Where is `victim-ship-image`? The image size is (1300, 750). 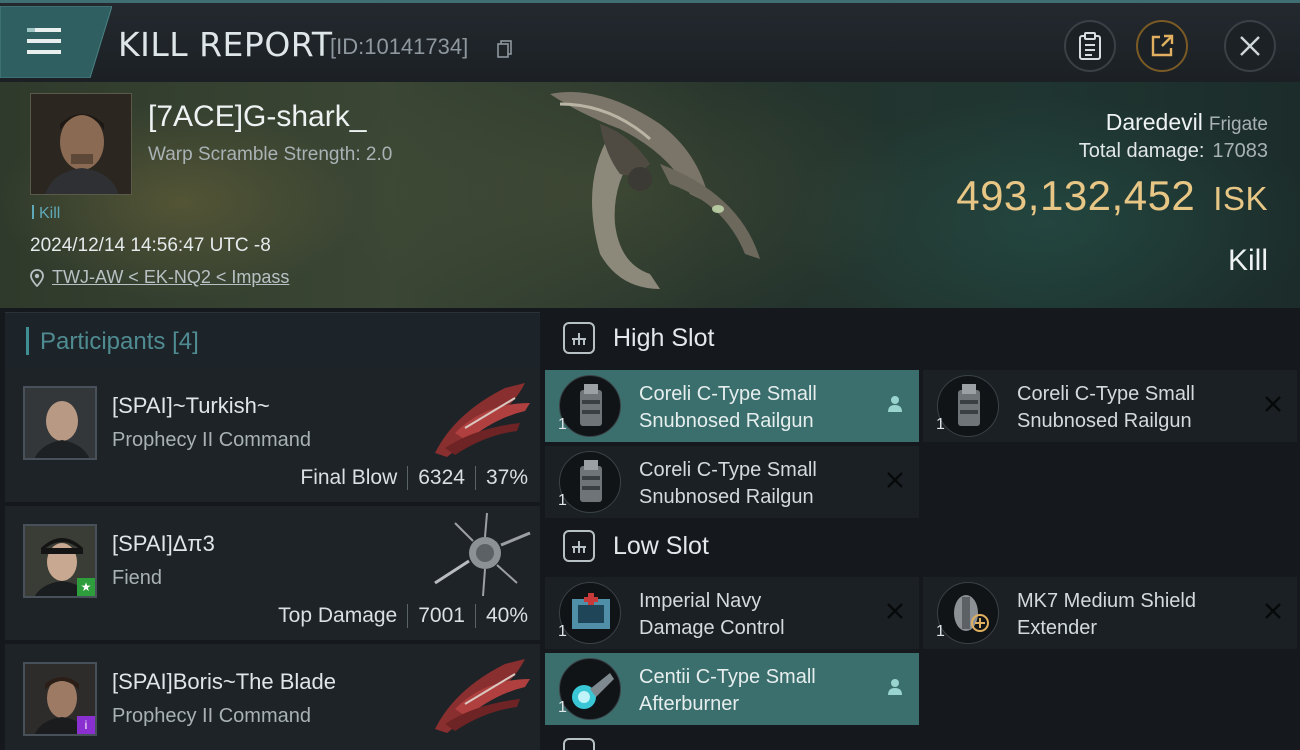 victim-ship-image is located at coordinates (660, 194).